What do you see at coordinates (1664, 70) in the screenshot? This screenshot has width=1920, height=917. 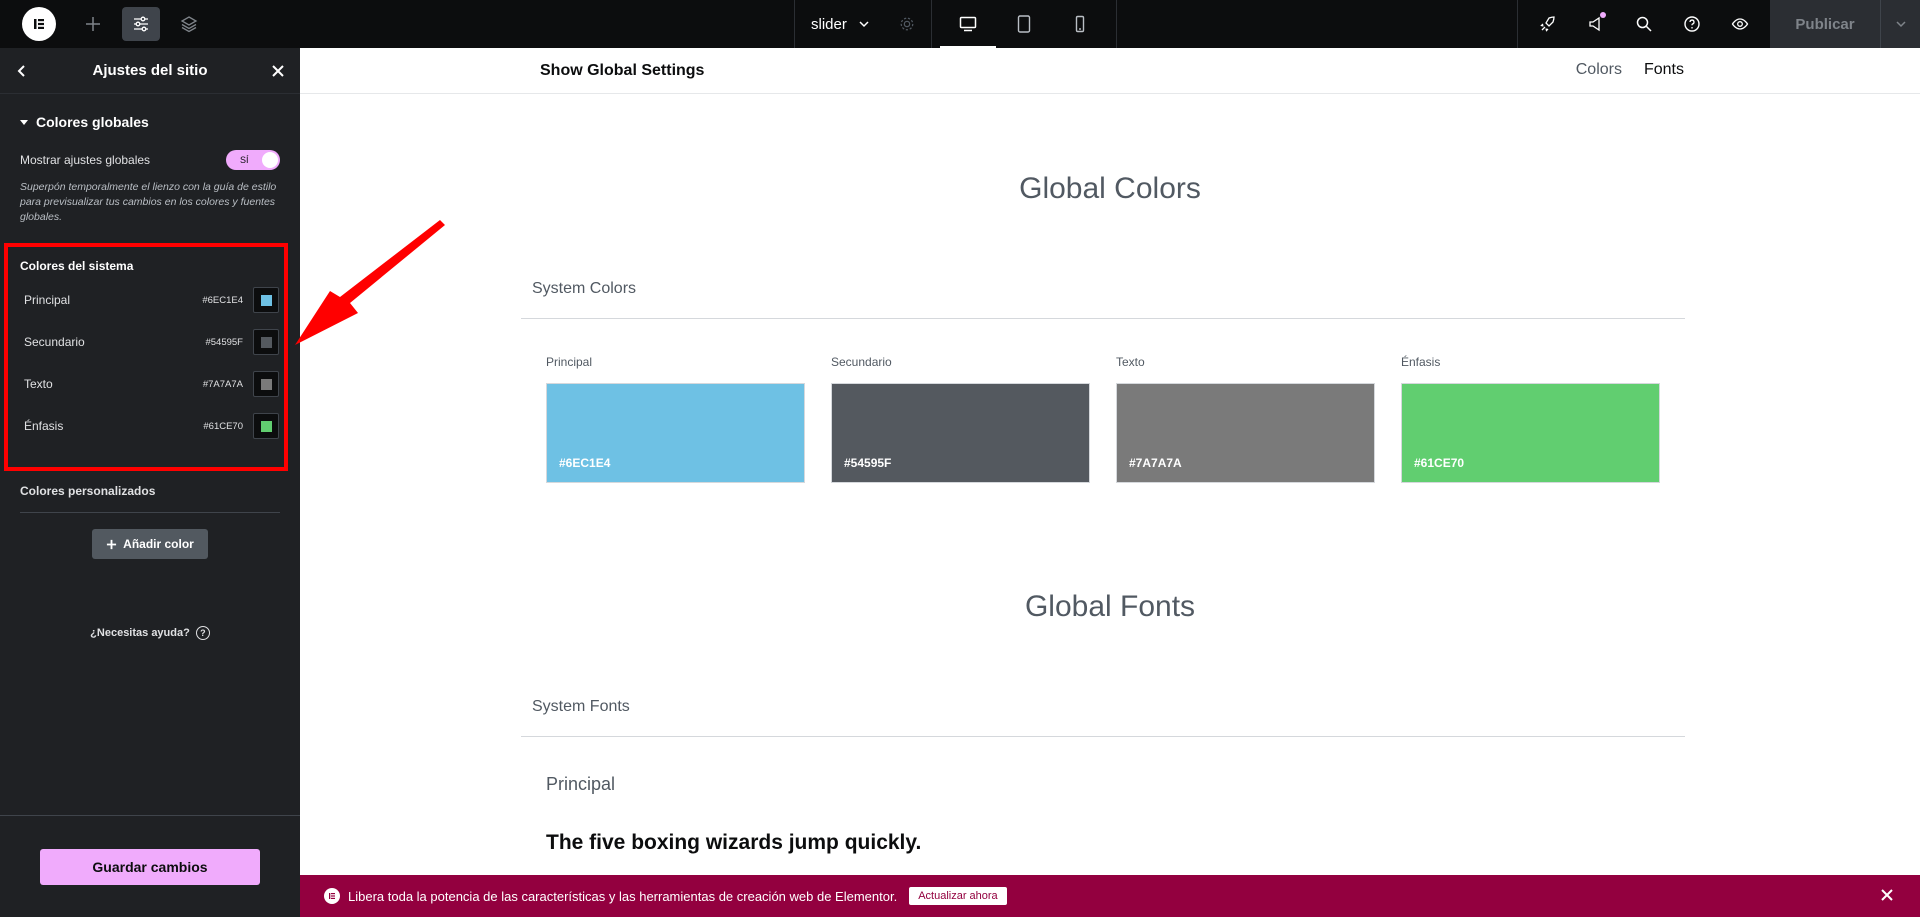 I see `fonts-link: Fonts` at bounding box center [1664, 70].